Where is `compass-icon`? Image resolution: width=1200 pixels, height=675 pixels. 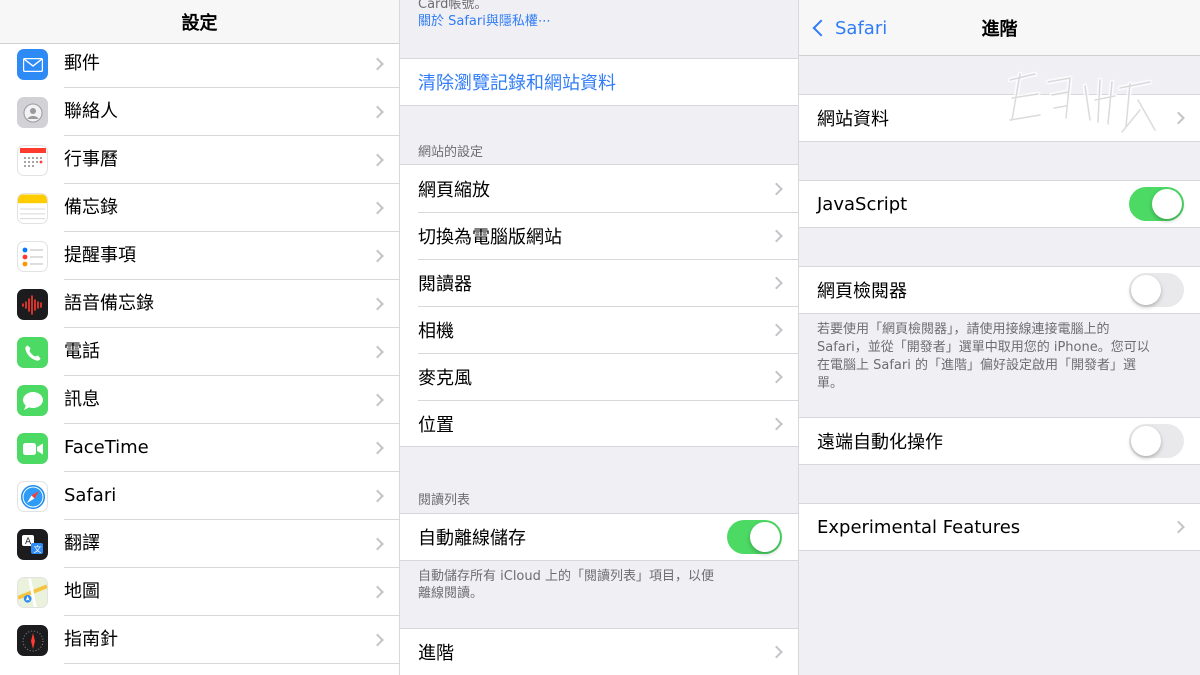 compass-icon is located at coordinates (32, 640).